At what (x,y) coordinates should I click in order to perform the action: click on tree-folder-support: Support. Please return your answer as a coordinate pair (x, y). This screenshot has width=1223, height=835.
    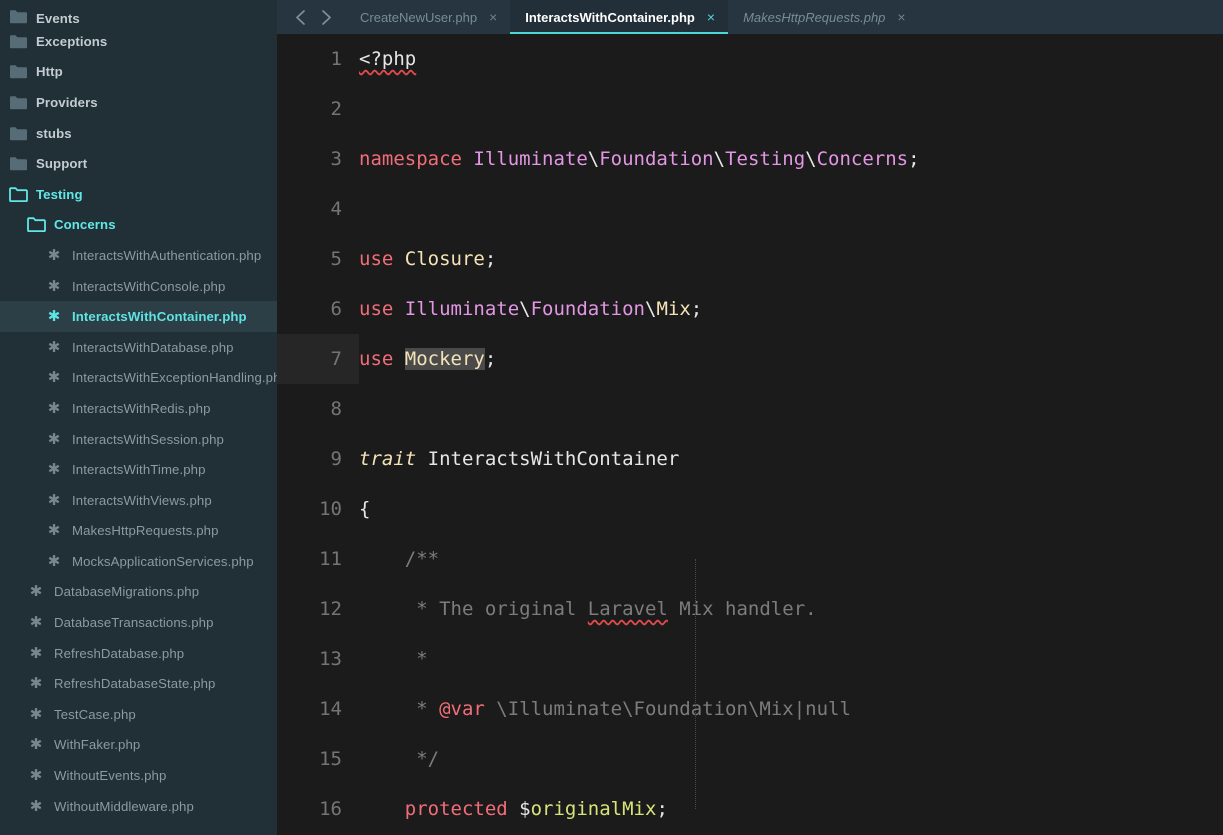
    Looking at the image, I should click on (138, 163).